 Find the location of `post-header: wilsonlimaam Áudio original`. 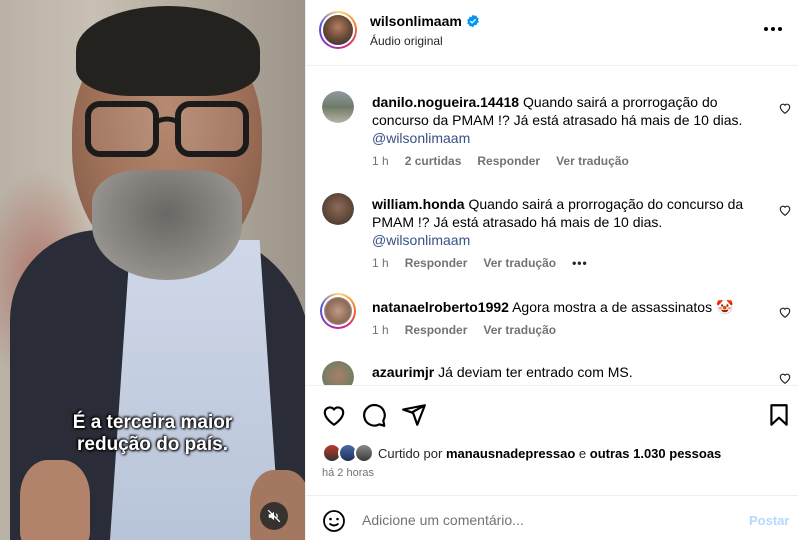

post-header: wilsonlimaam Áudio original is located at coordinates (552, 33).